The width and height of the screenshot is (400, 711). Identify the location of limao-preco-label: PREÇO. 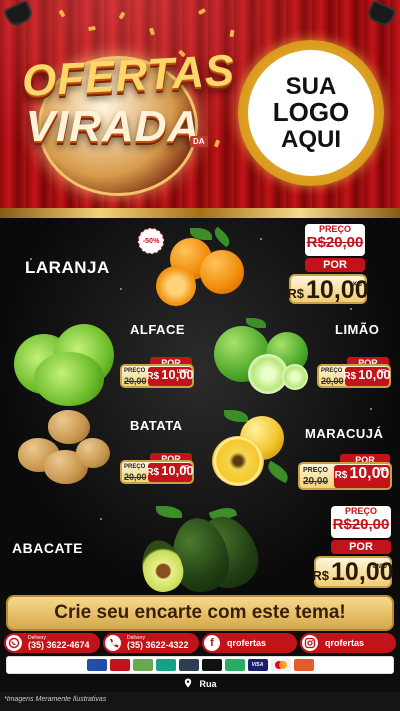
(332, 371).